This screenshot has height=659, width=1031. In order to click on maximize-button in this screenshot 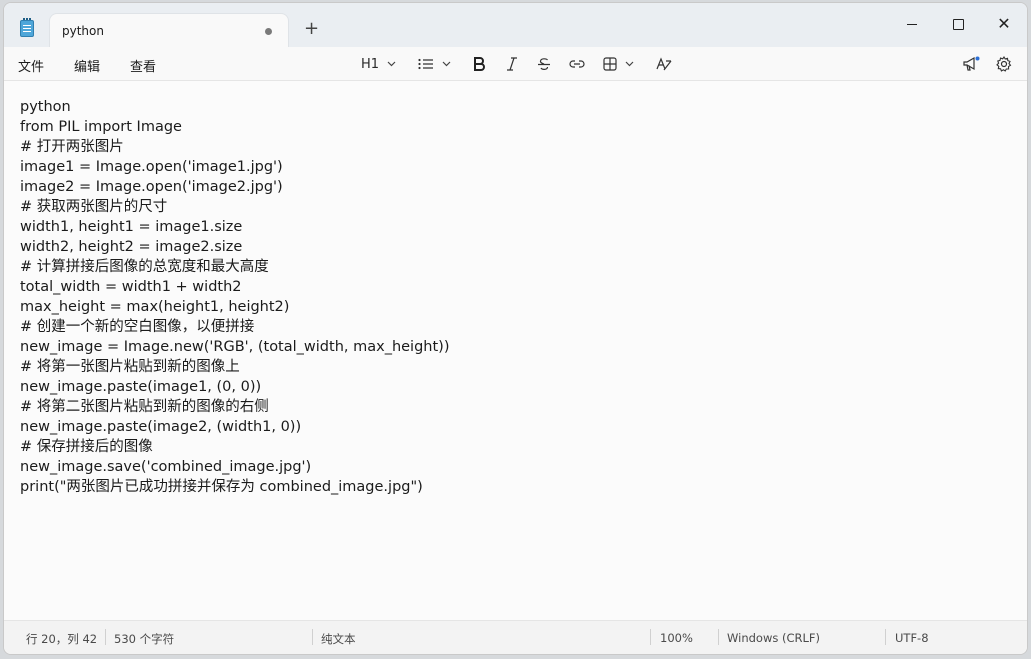, I will do `click(958, 24)`.